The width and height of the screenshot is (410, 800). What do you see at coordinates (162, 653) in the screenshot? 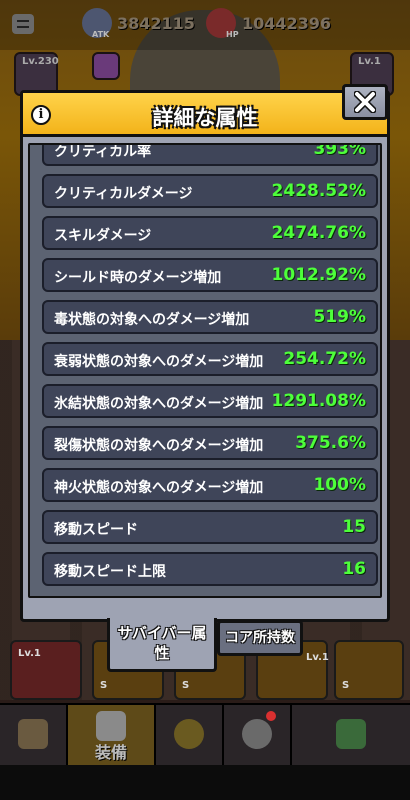
I see `tab-survivor-attributes-label-line2: 性` at bounding box center [162, 653].